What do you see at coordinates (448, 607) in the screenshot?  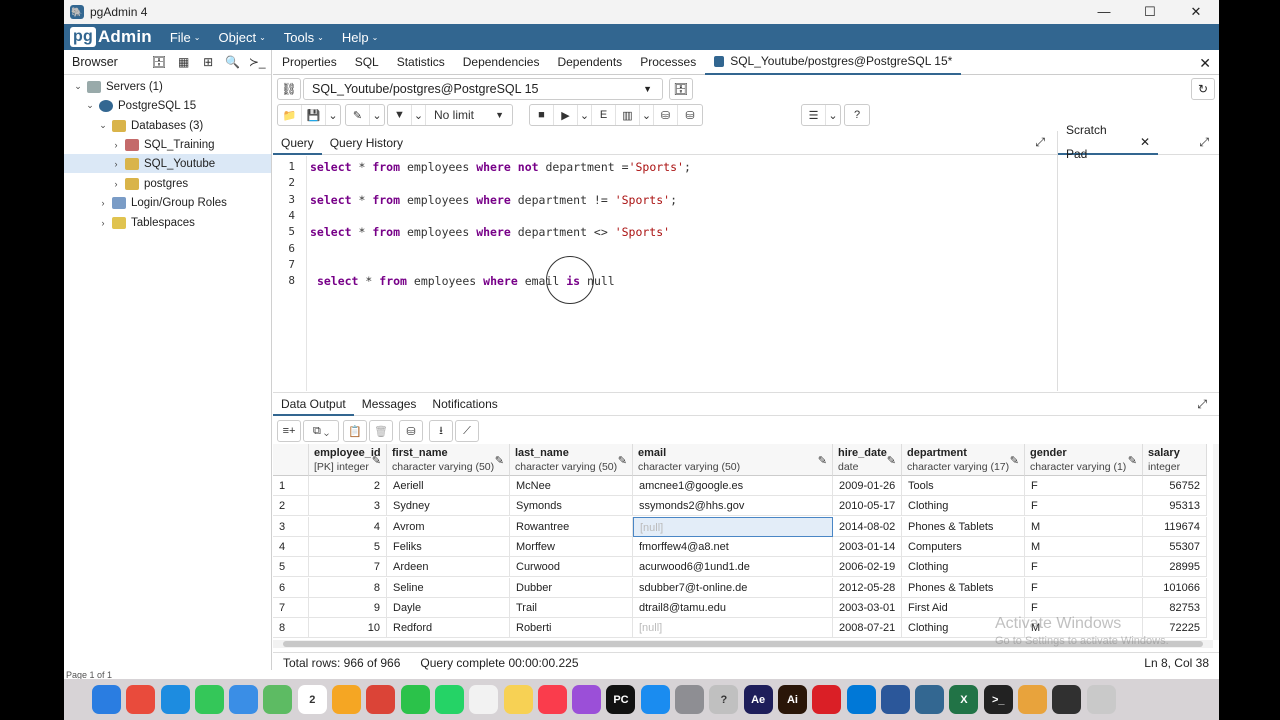 I see `table-cell: Dayle` at bounding box center [448, 607].